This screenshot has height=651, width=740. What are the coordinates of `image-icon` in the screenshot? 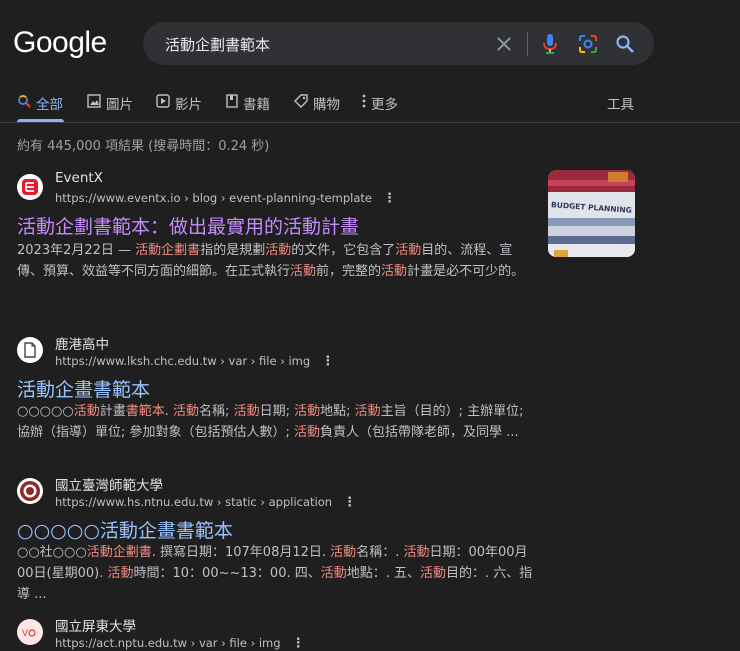 It's located at (94, 103).